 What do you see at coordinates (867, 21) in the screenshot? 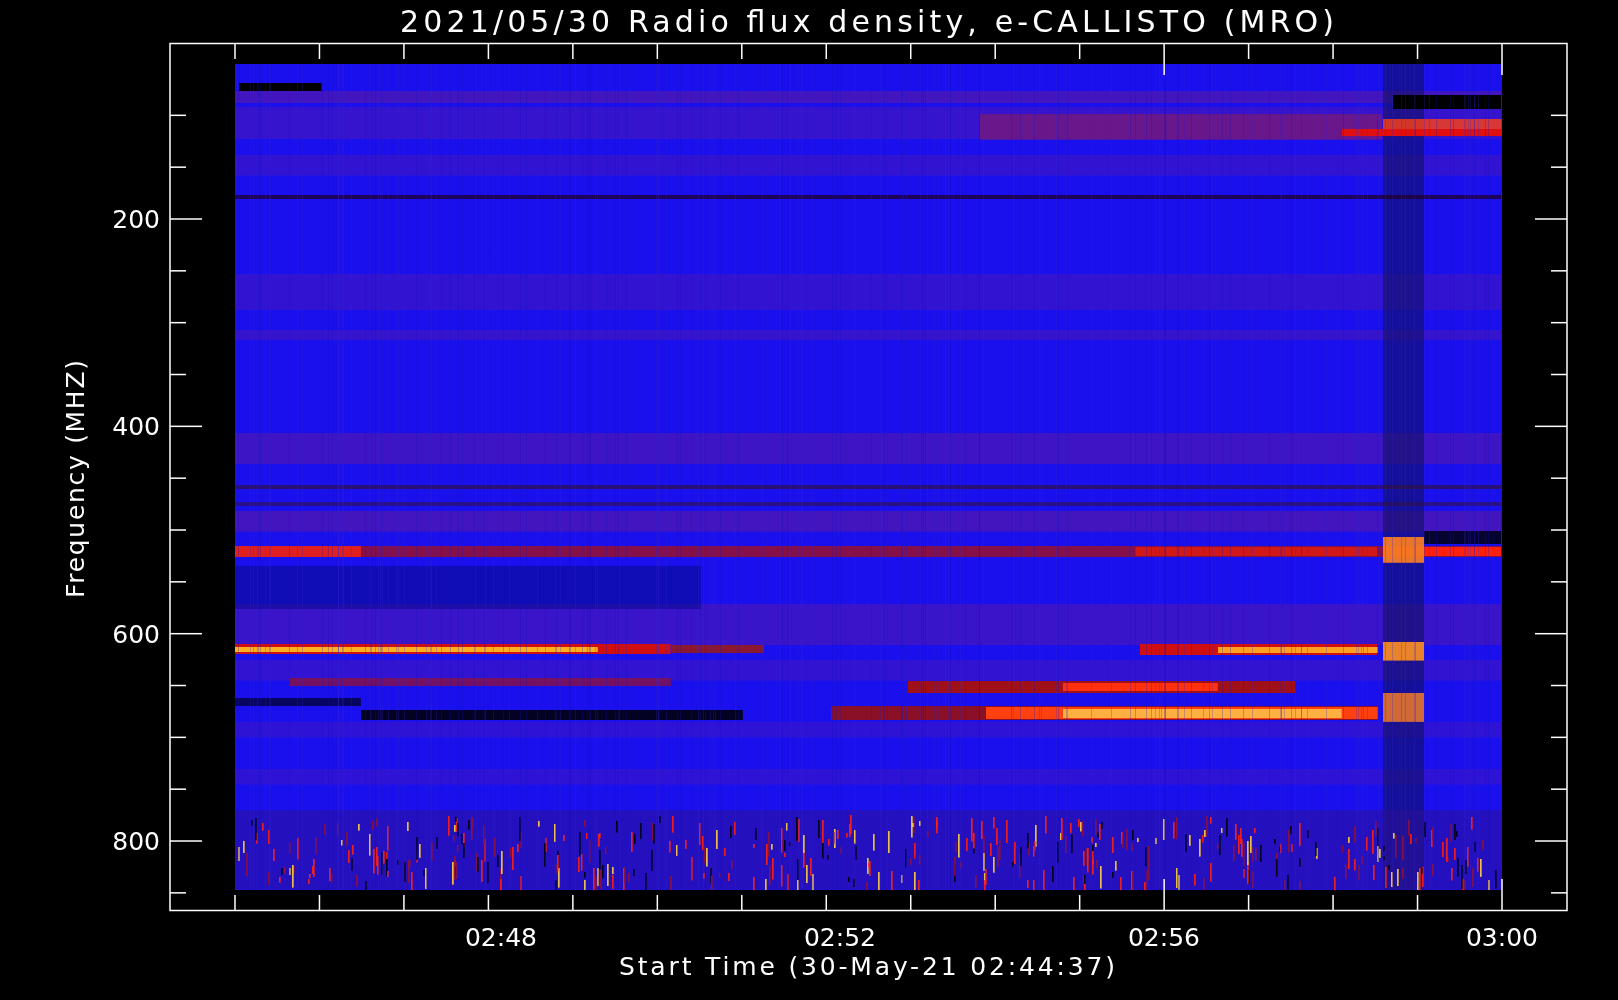
I see `chart-title: 2021/05/30 Radio flux density, e-CALLISTO (MRO)` at bounding box center [867, 21].